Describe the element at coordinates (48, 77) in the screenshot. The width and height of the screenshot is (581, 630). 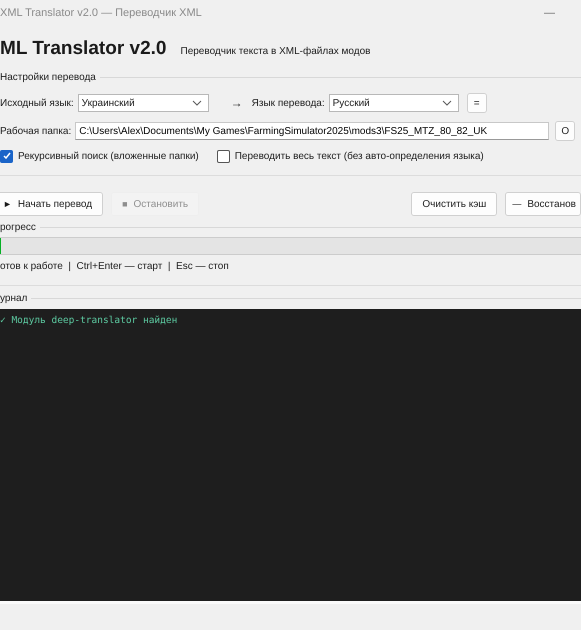
I see `group-label: Настройки перевода` at that location.